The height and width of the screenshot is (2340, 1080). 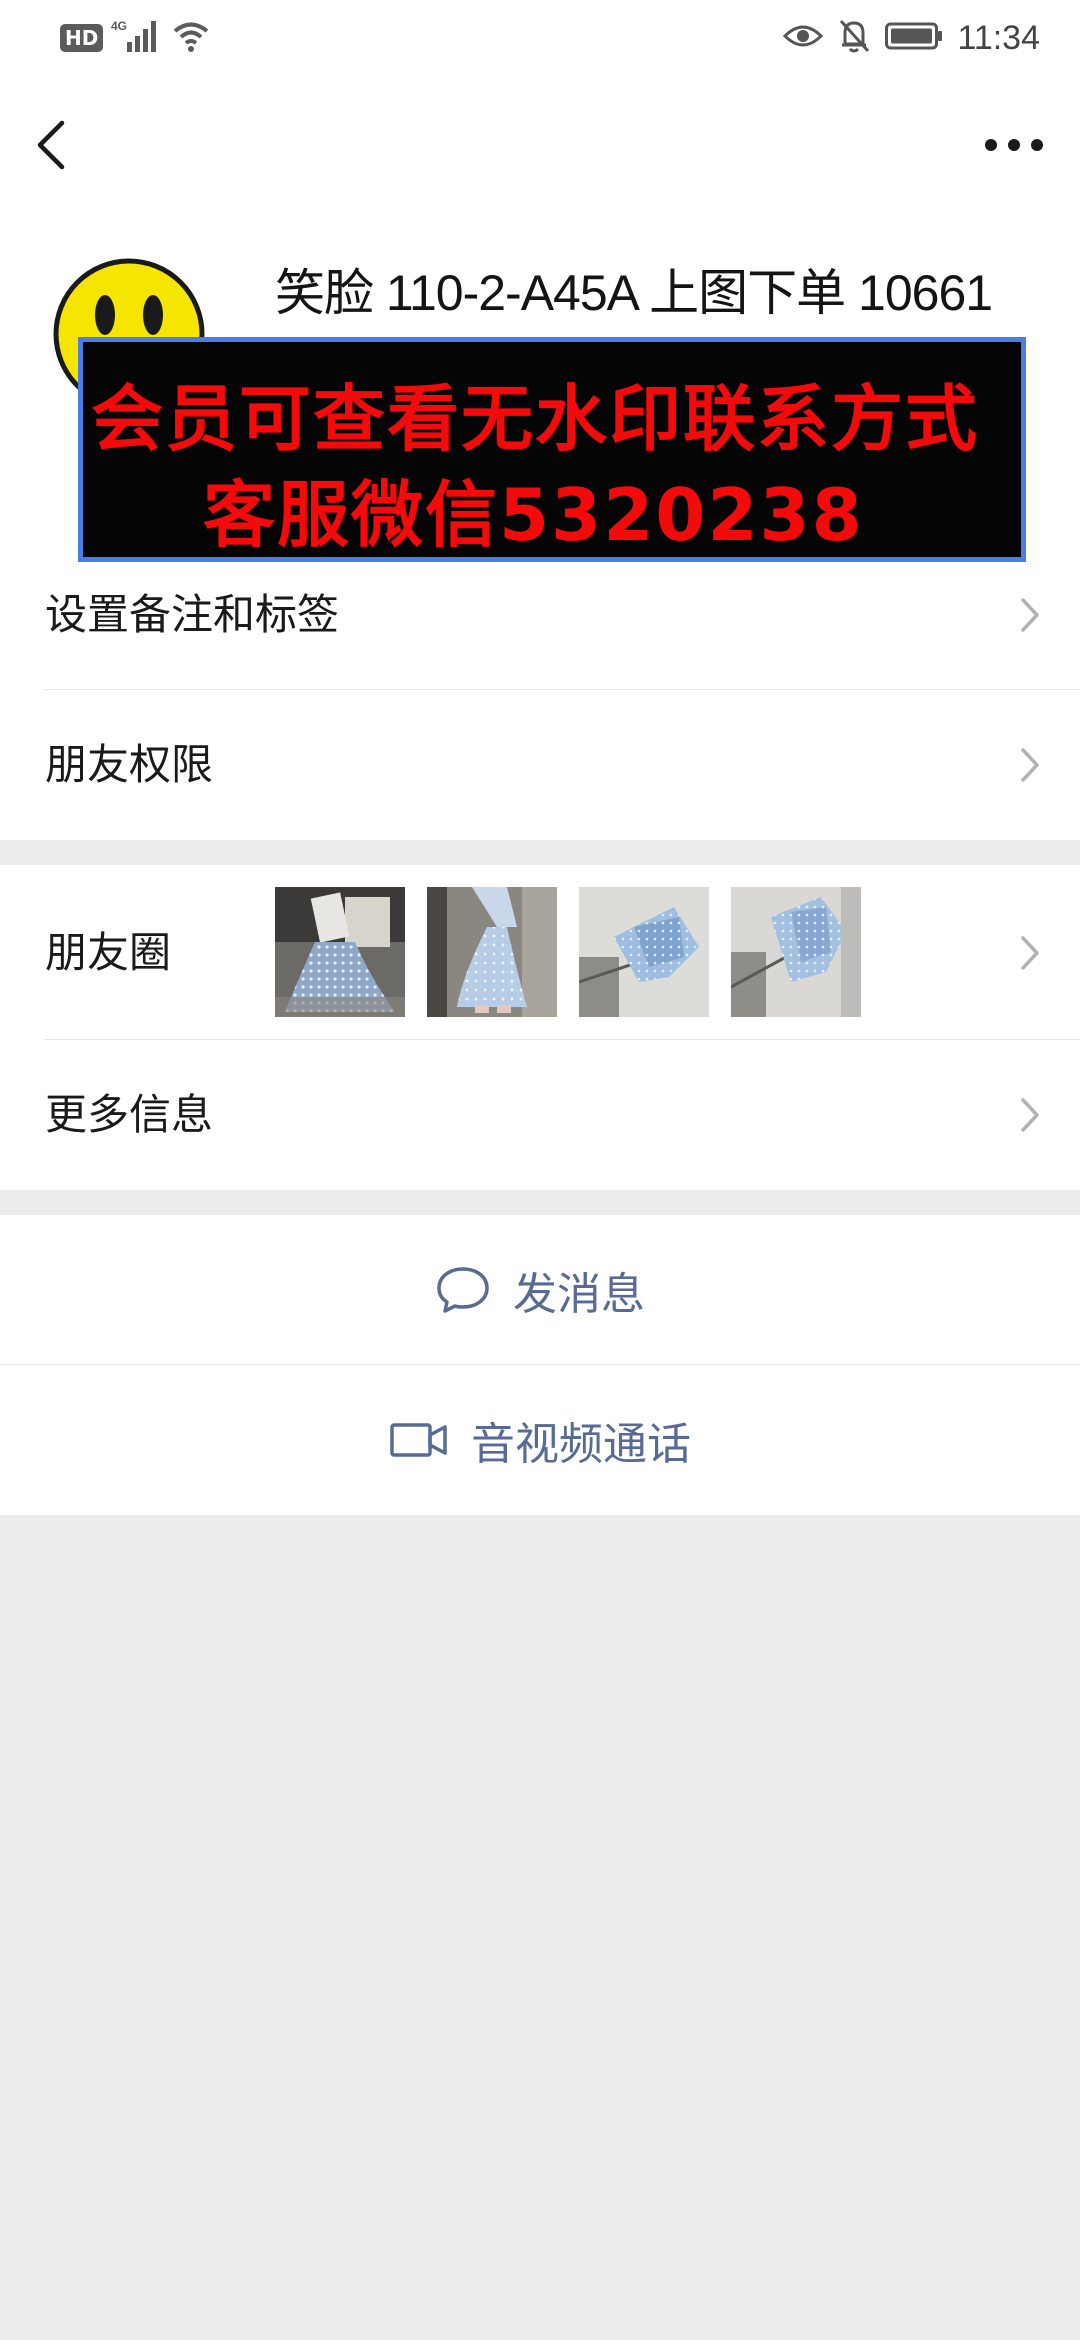 I want to click on back-button, so click(x=53, y=145).